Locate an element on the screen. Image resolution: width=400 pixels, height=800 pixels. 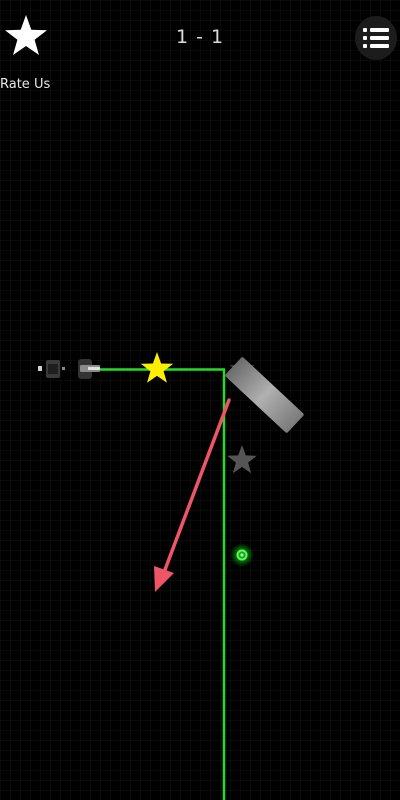
rate-us-button: Rate Us is located at coordinates (27, 52).